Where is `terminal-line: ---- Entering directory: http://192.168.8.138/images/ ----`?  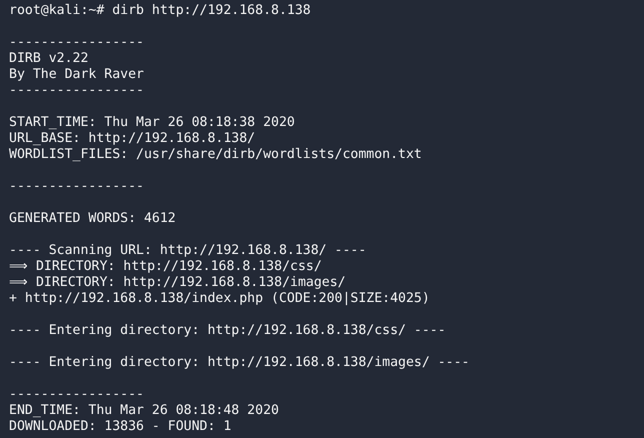 terminal-line: ---- Entering directory: http://192.168.8.138/images/ ---- is located at coordinates (239, 363).